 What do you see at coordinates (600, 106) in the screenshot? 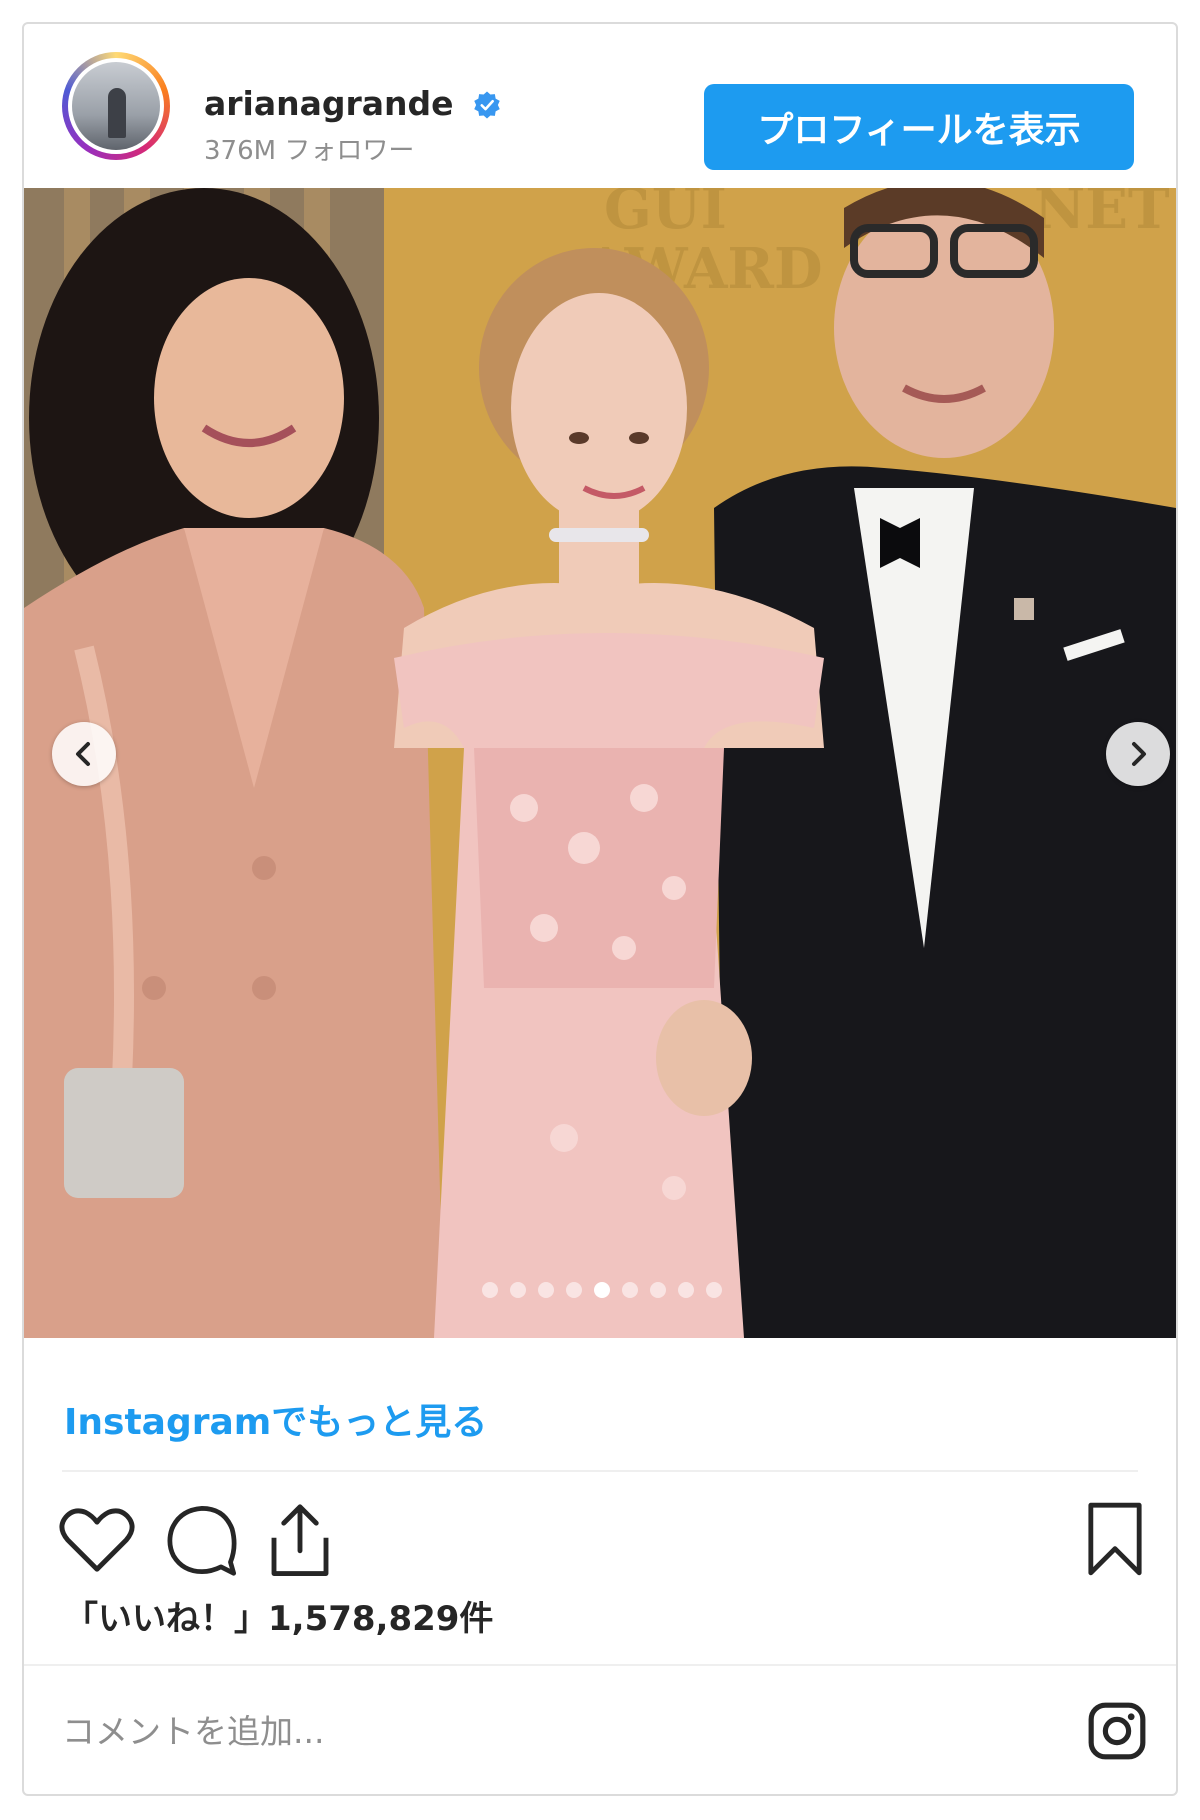
I see `post-header: arianagrande 376M フォロワー プロフィールを表示` at bounding box center [600, 106].